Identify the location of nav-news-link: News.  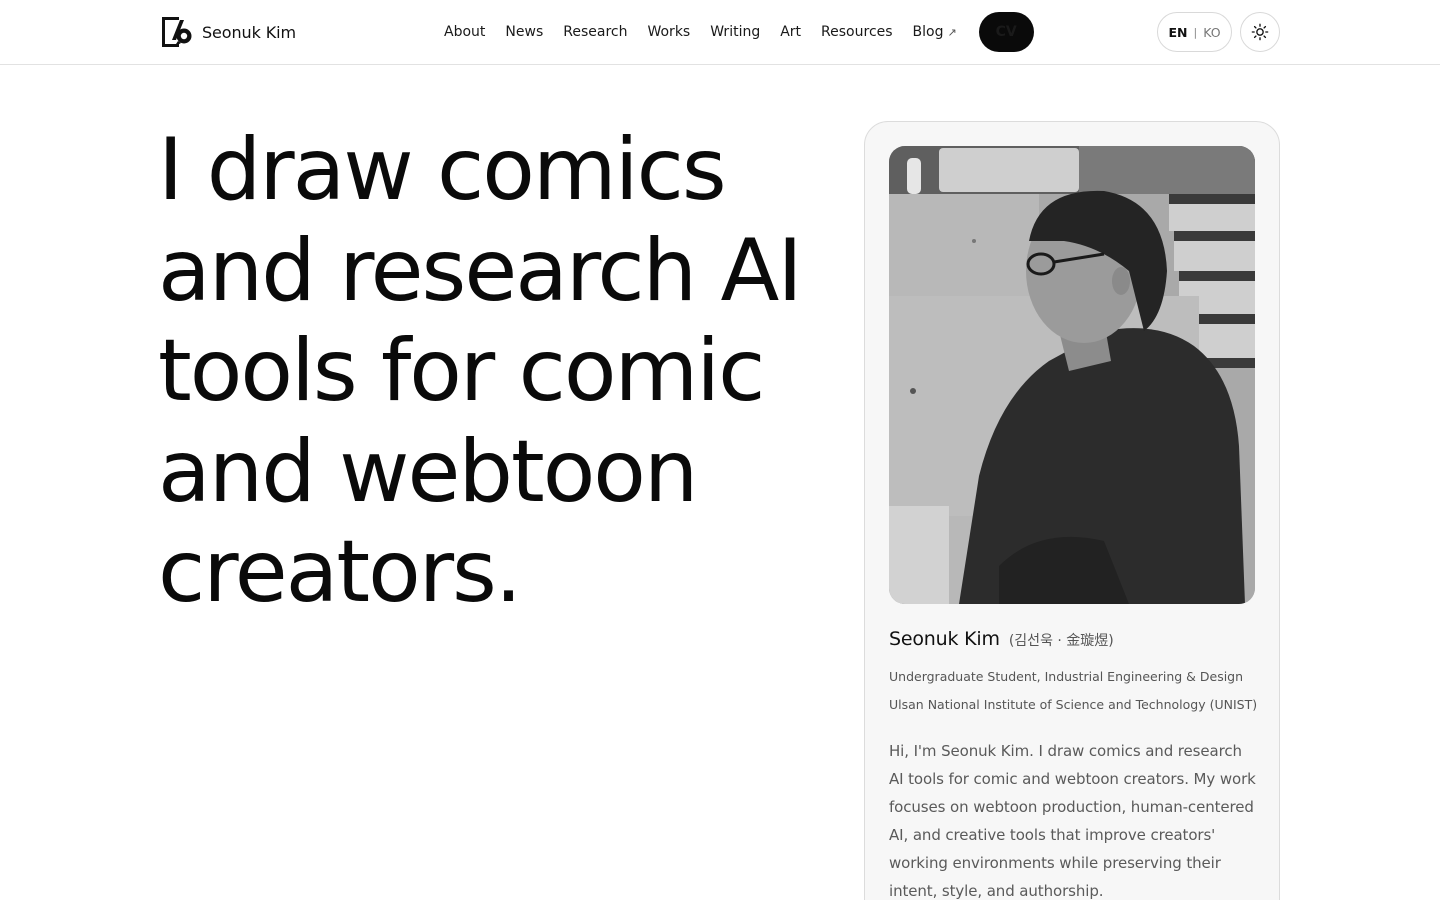
(524, 32).